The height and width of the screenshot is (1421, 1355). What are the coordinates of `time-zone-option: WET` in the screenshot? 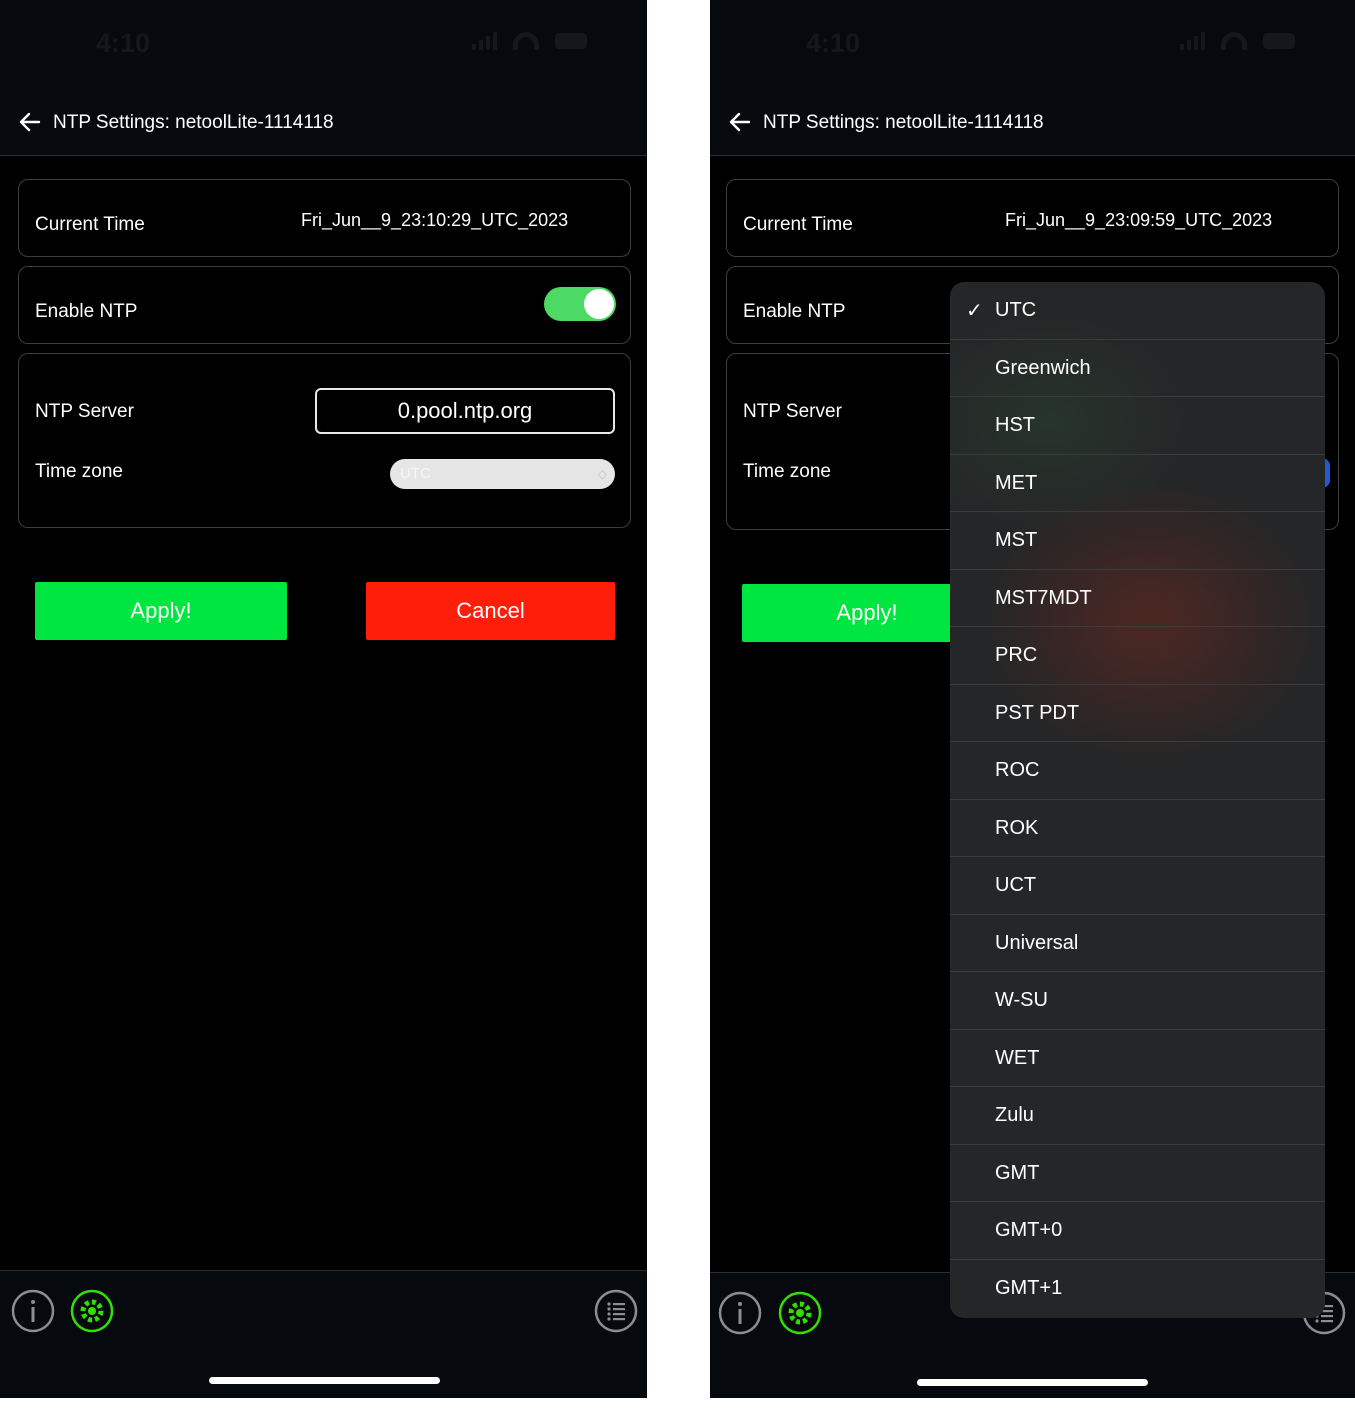 It's located at (1137, 1058).